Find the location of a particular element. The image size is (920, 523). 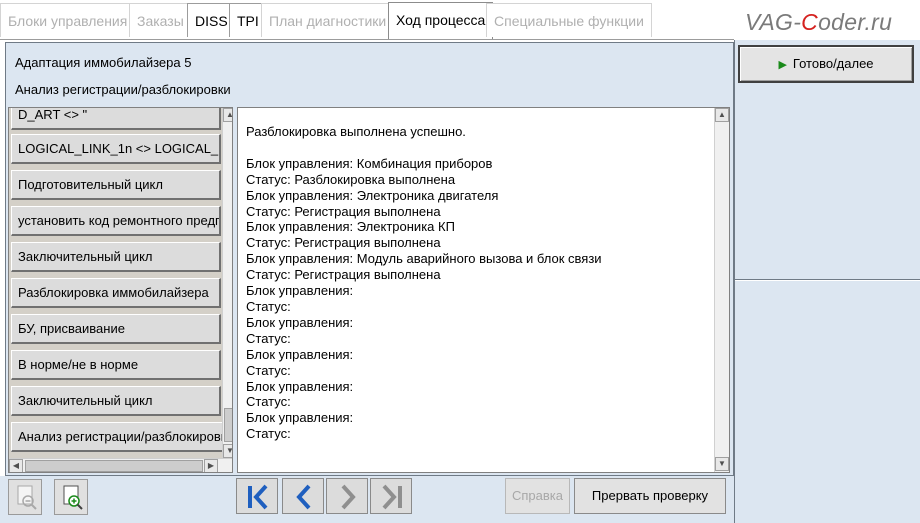

skip-last-icon is located at coordinates (392, 497).